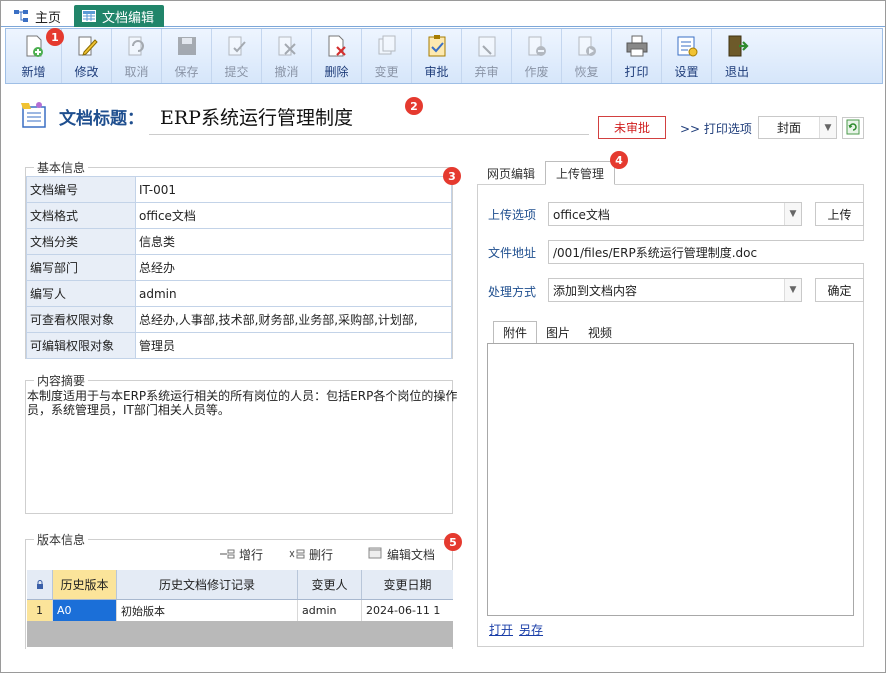 The width and height of the screenshot is (886, 673). What do you see at coordinates (85, 610) in the screenshot?
I see `cell-version: A0` at bounding box center [85, 610].